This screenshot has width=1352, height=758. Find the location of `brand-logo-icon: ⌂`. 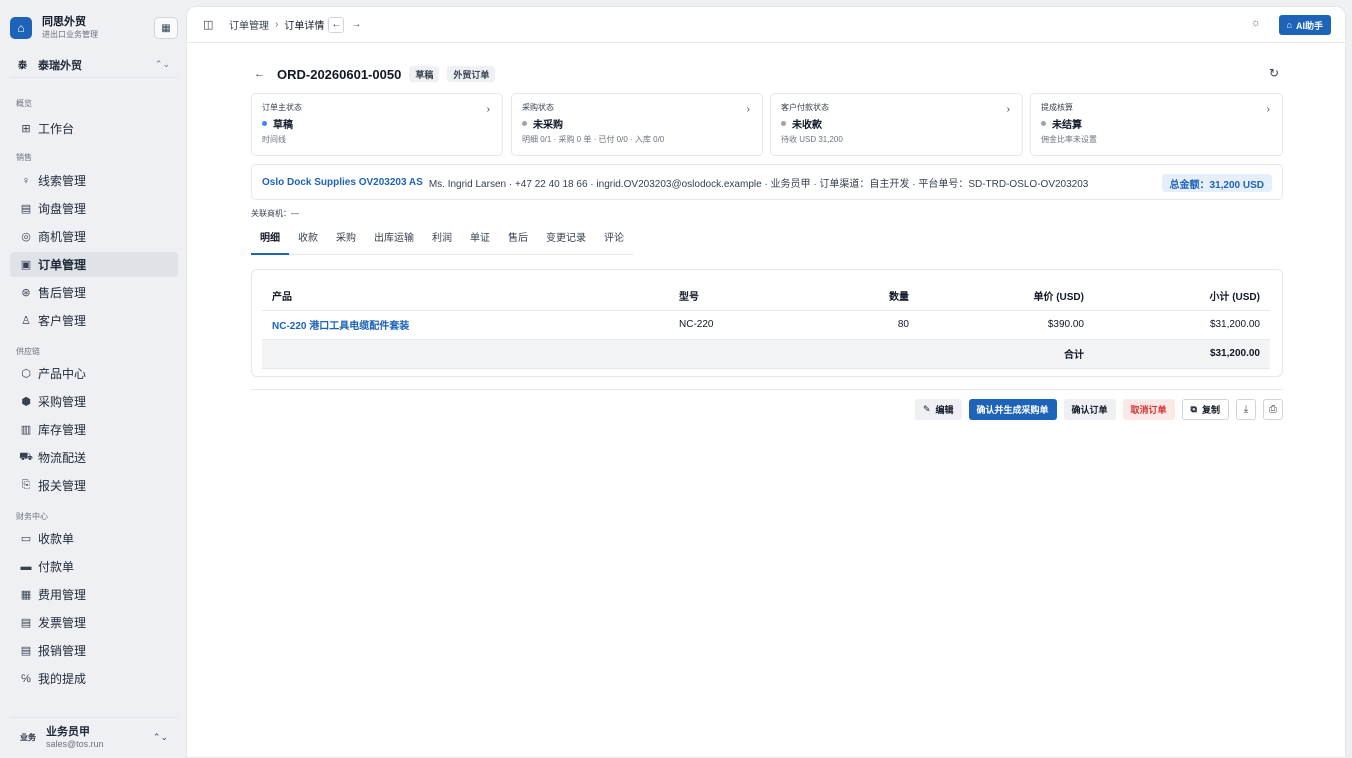

brand-logo-icon: ⌂ is located at coordinates (21, 28).